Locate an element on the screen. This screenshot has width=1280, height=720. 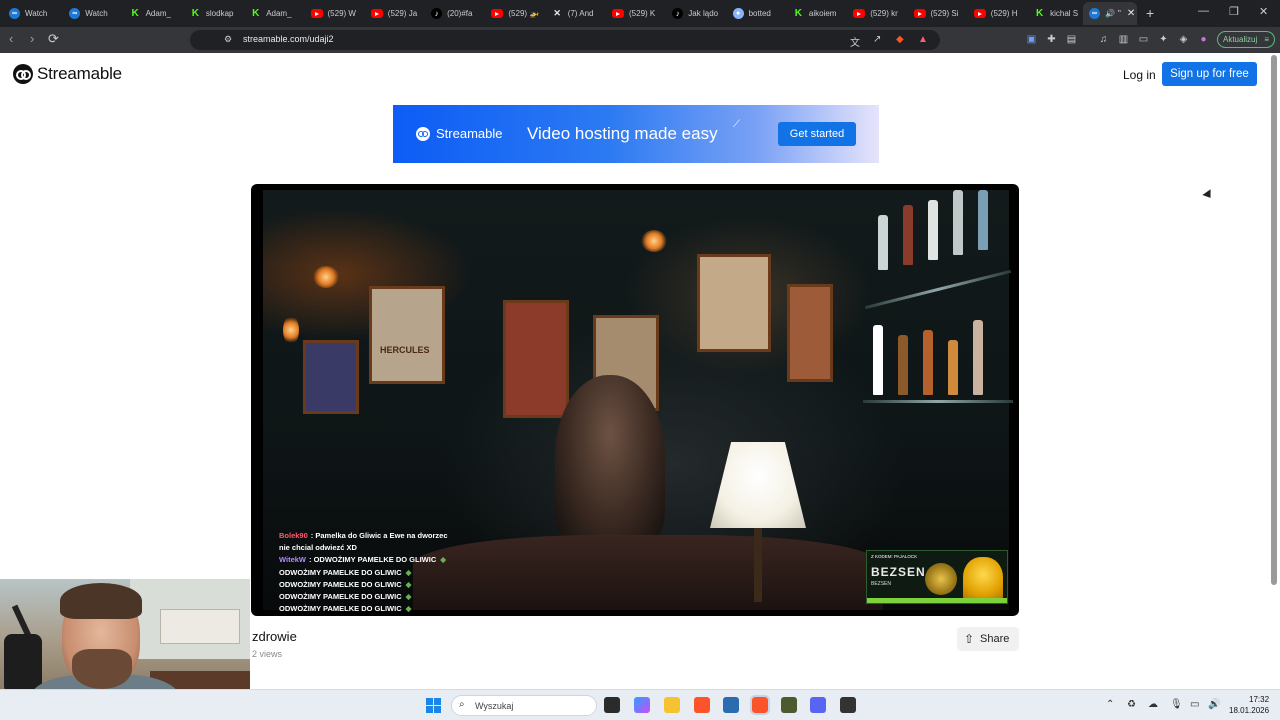
browser-tab: Kkichal S is located at coordinates (1060, 13).